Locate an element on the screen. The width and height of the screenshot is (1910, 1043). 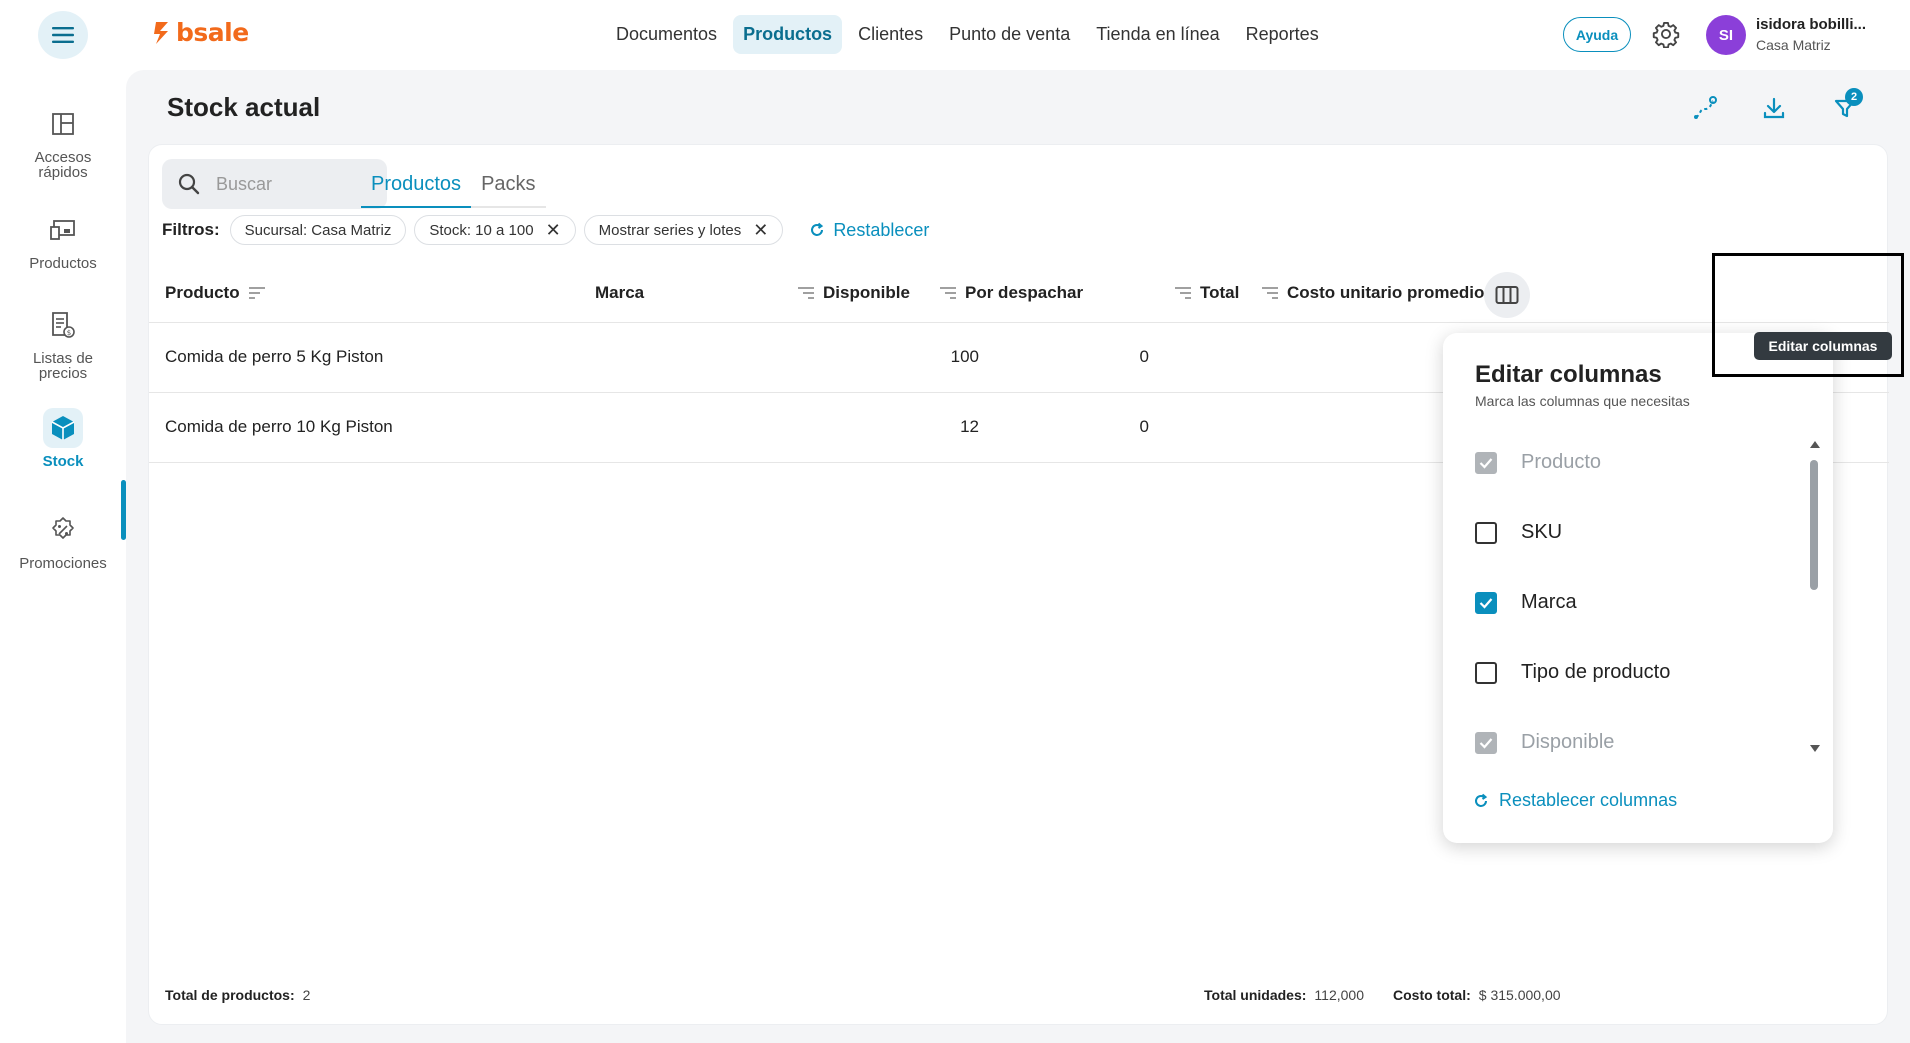
cell-disponible: 12 is located at coordinates (969, 426).